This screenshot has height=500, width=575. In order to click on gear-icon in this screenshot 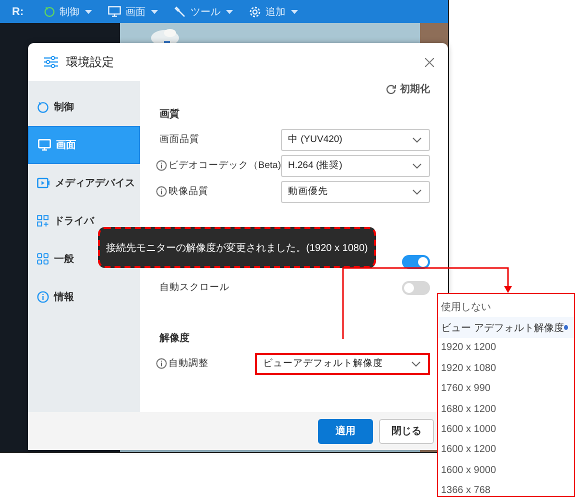, I will do `click(254, 12)`.